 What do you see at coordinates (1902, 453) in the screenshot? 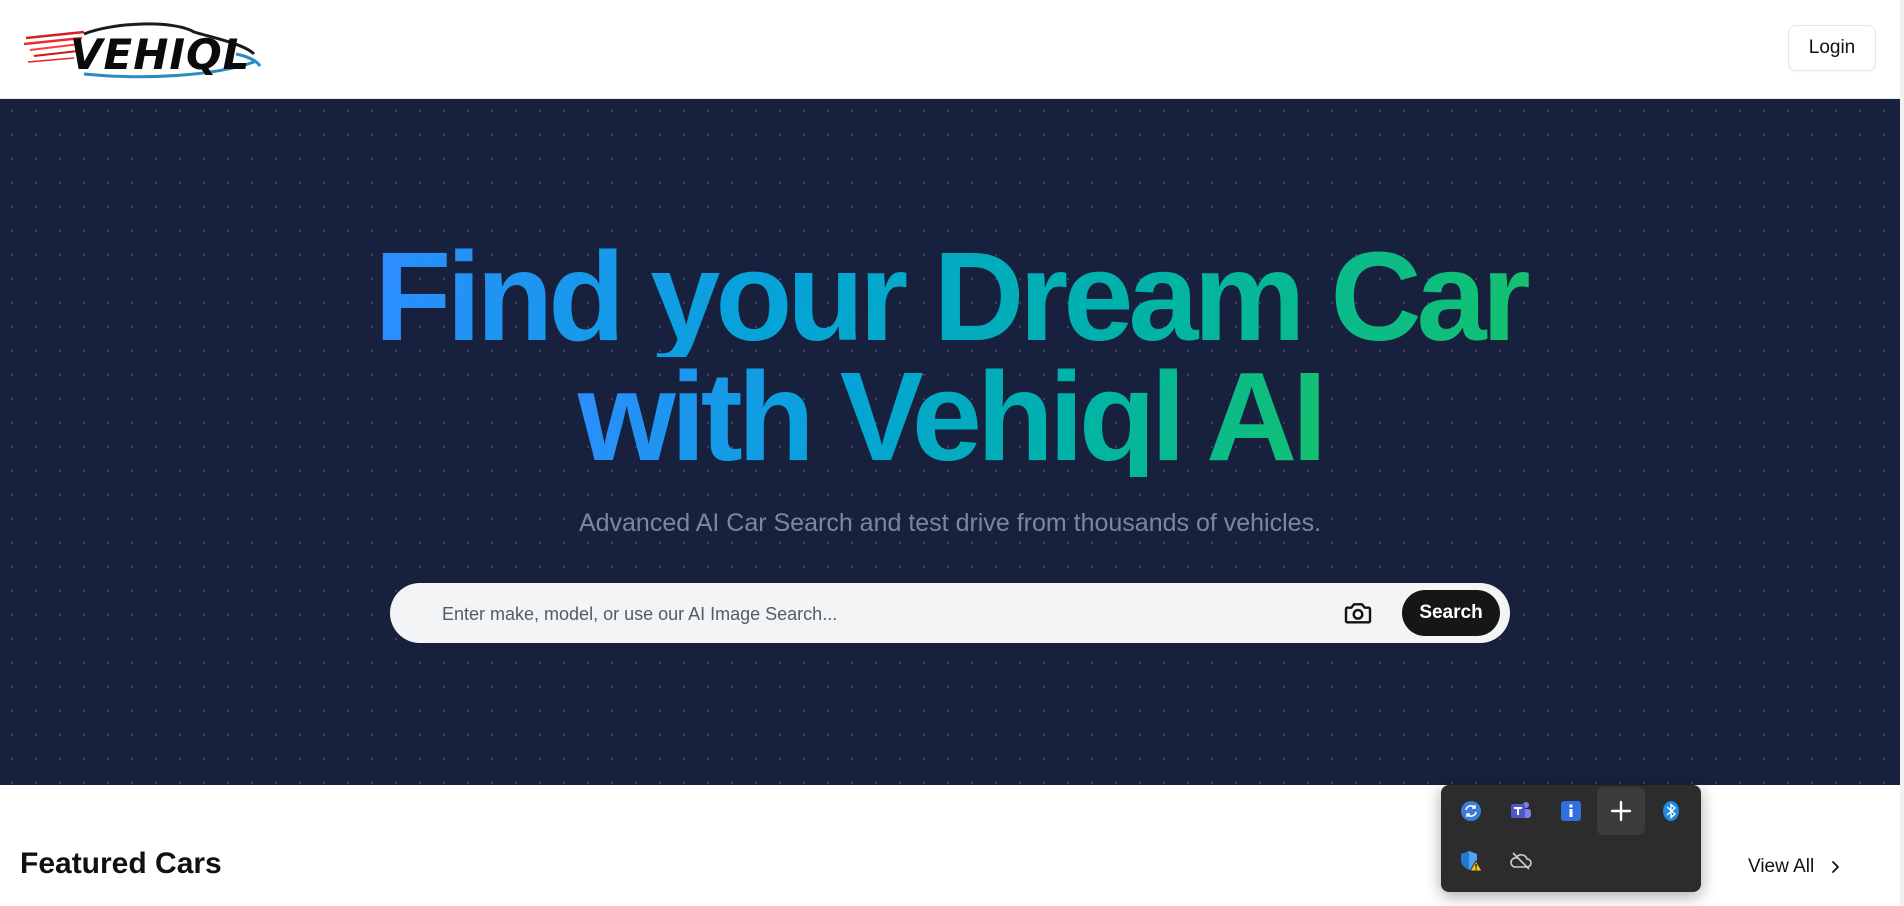
I see `page-scrollbar` at bounding box center [1902, 453].